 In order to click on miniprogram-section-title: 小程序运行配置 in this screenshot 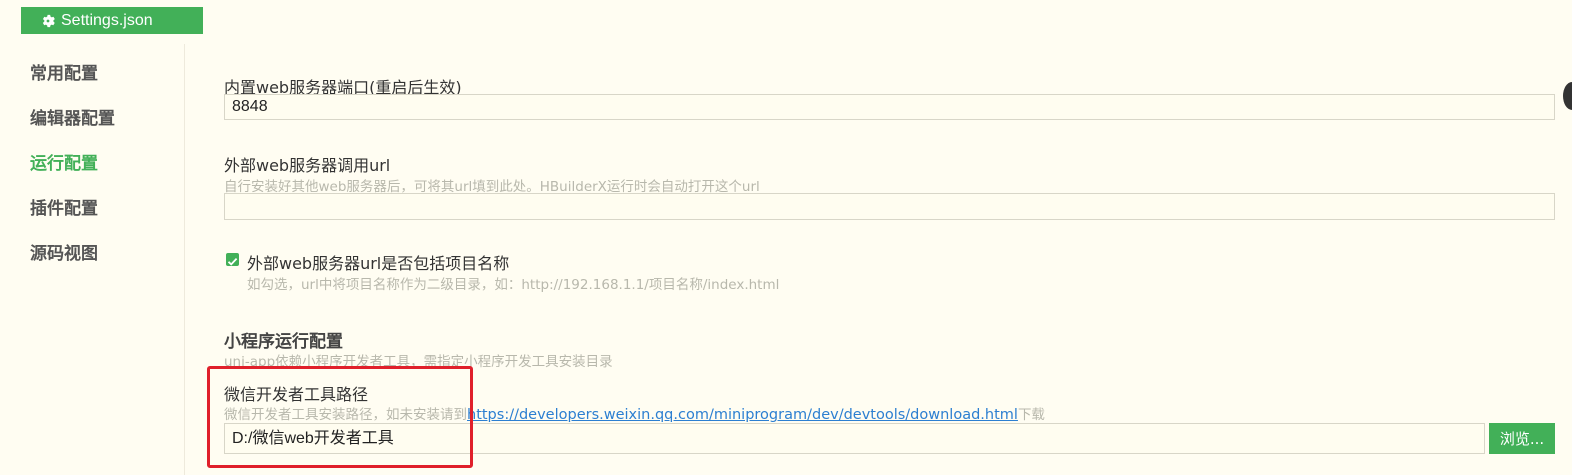, I will do `click(283, 342)`.